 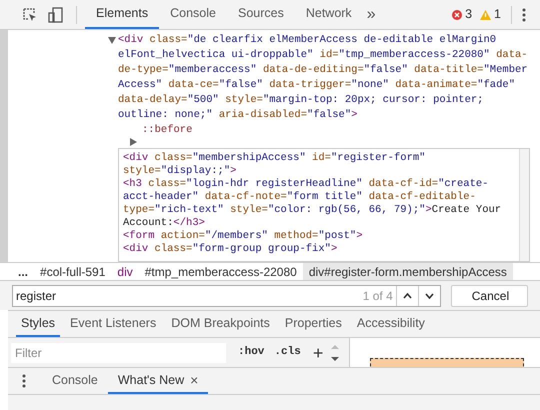 What do you see at coordinates (287, 352) in the screenshot?
I see `class-toggle: .cls` at bounding box center [287, 352].